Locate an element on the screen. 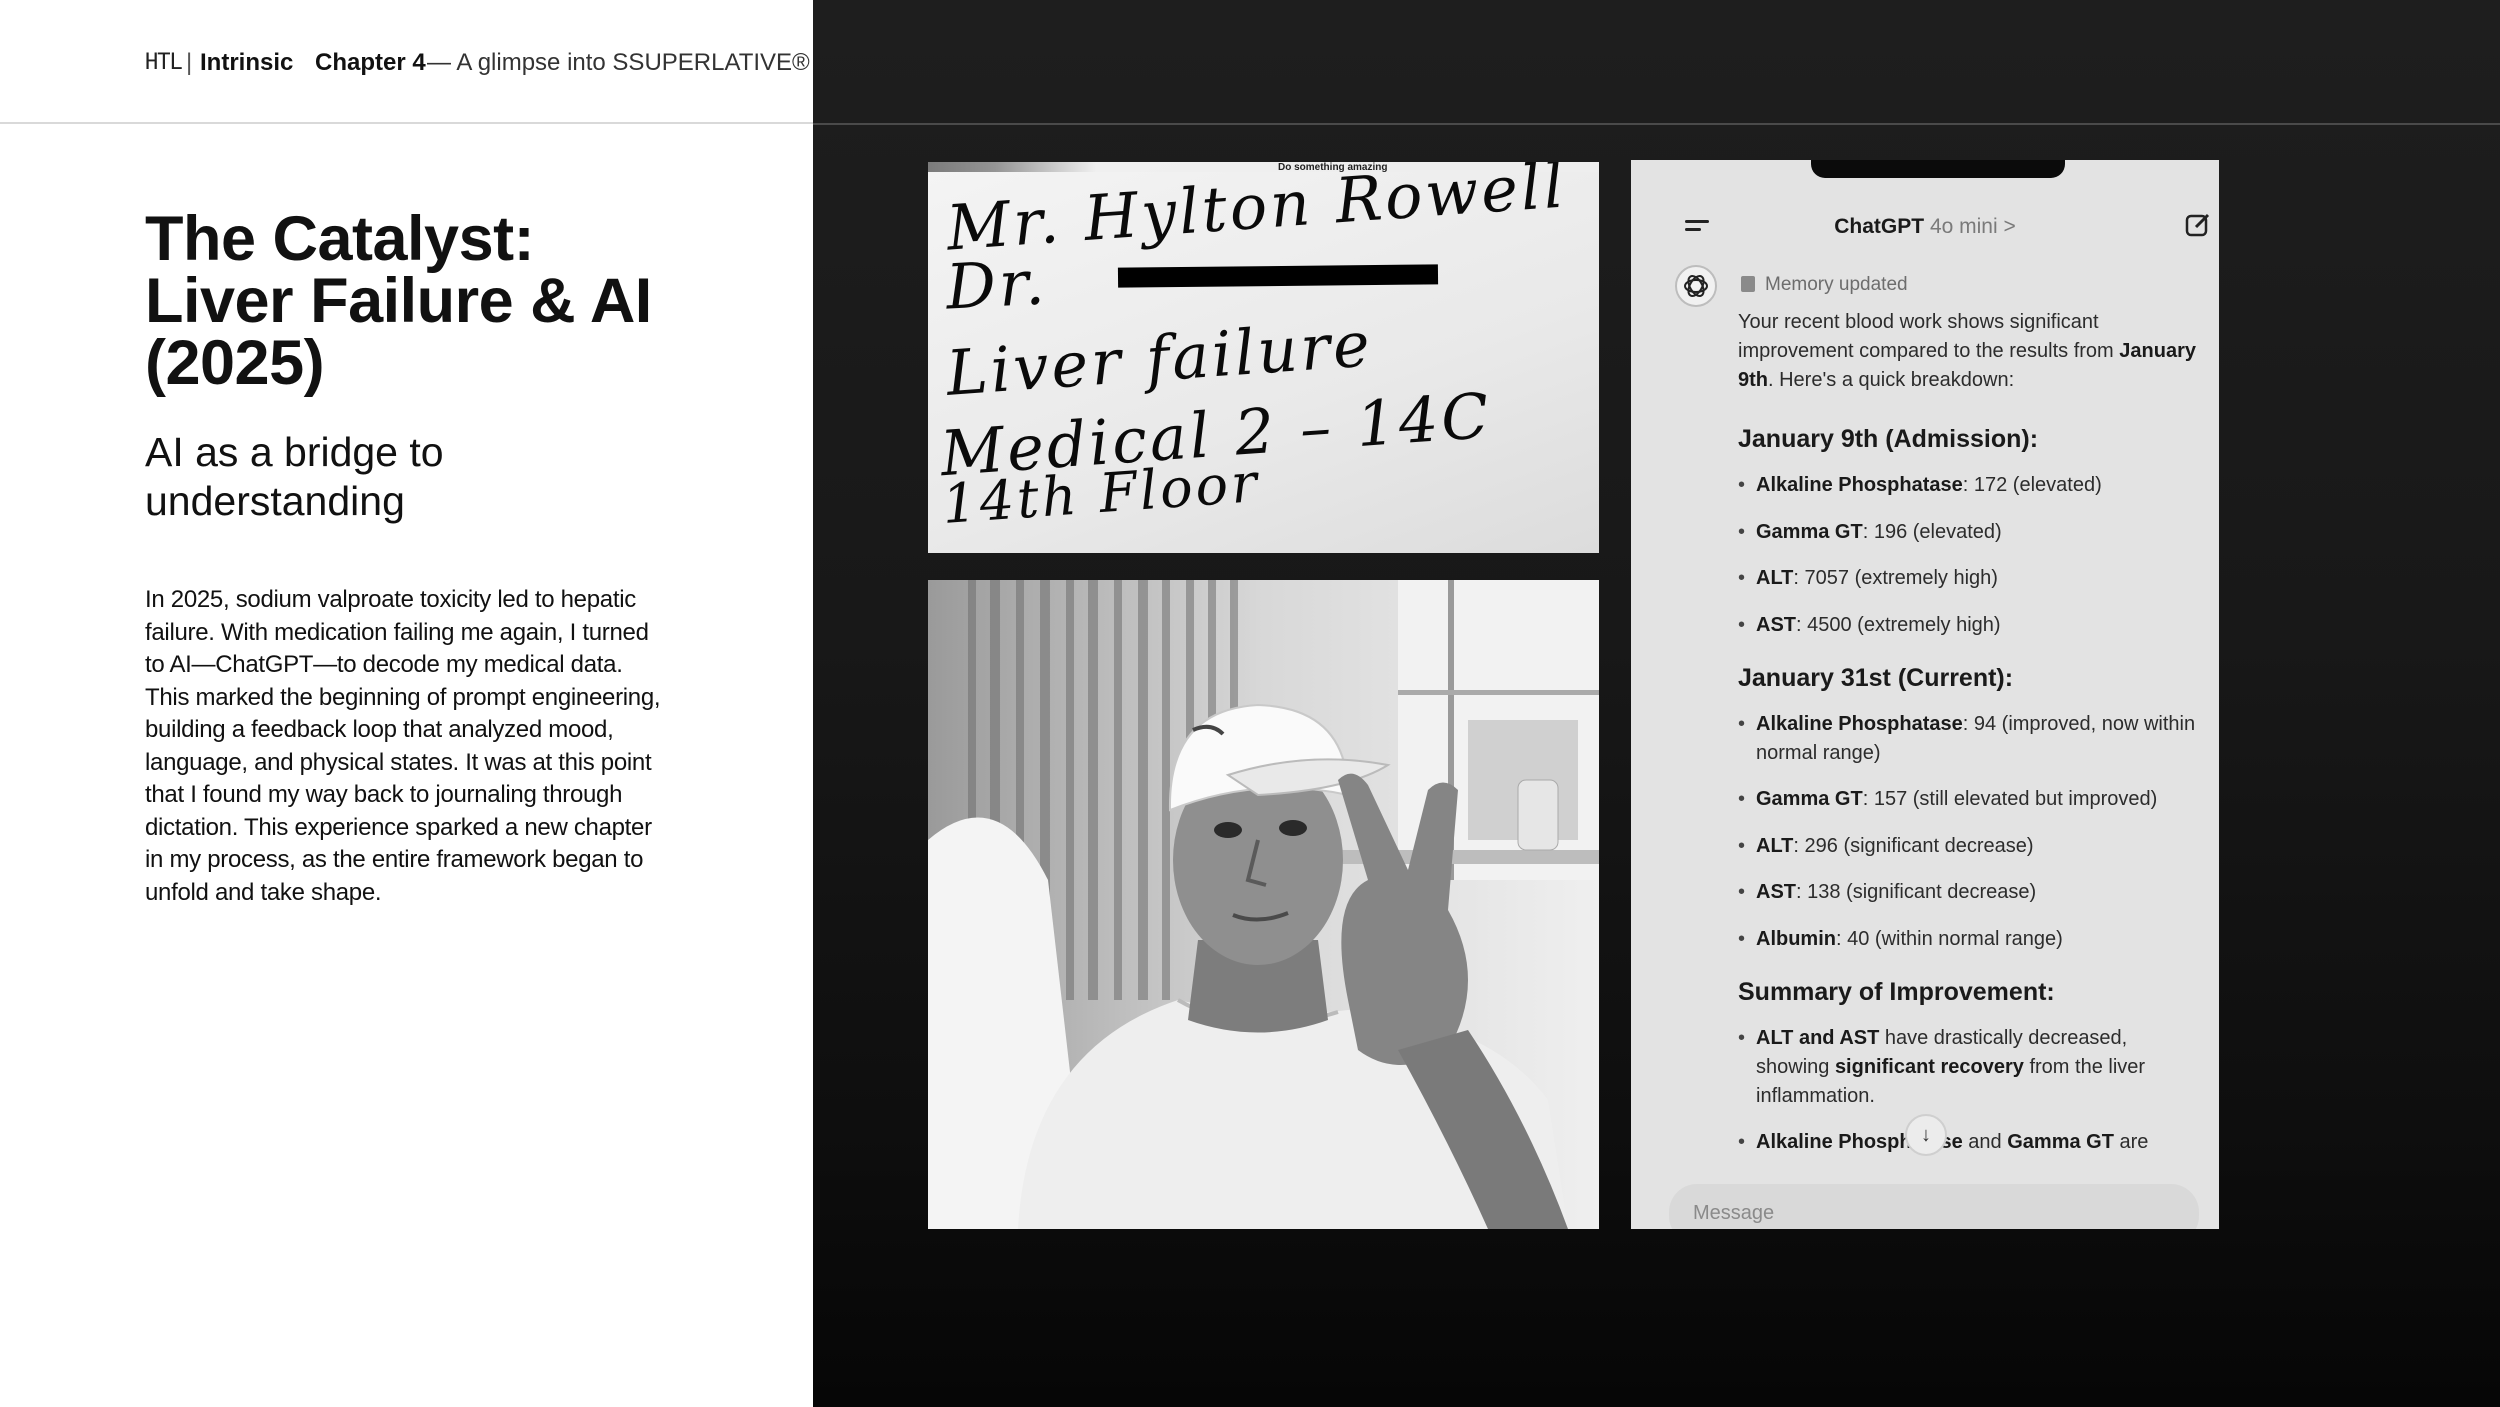 Image resolution: width=2500 pixels, height=1407 pixels. chatgpt-logo-icon is located at coordinates (1696, 286).